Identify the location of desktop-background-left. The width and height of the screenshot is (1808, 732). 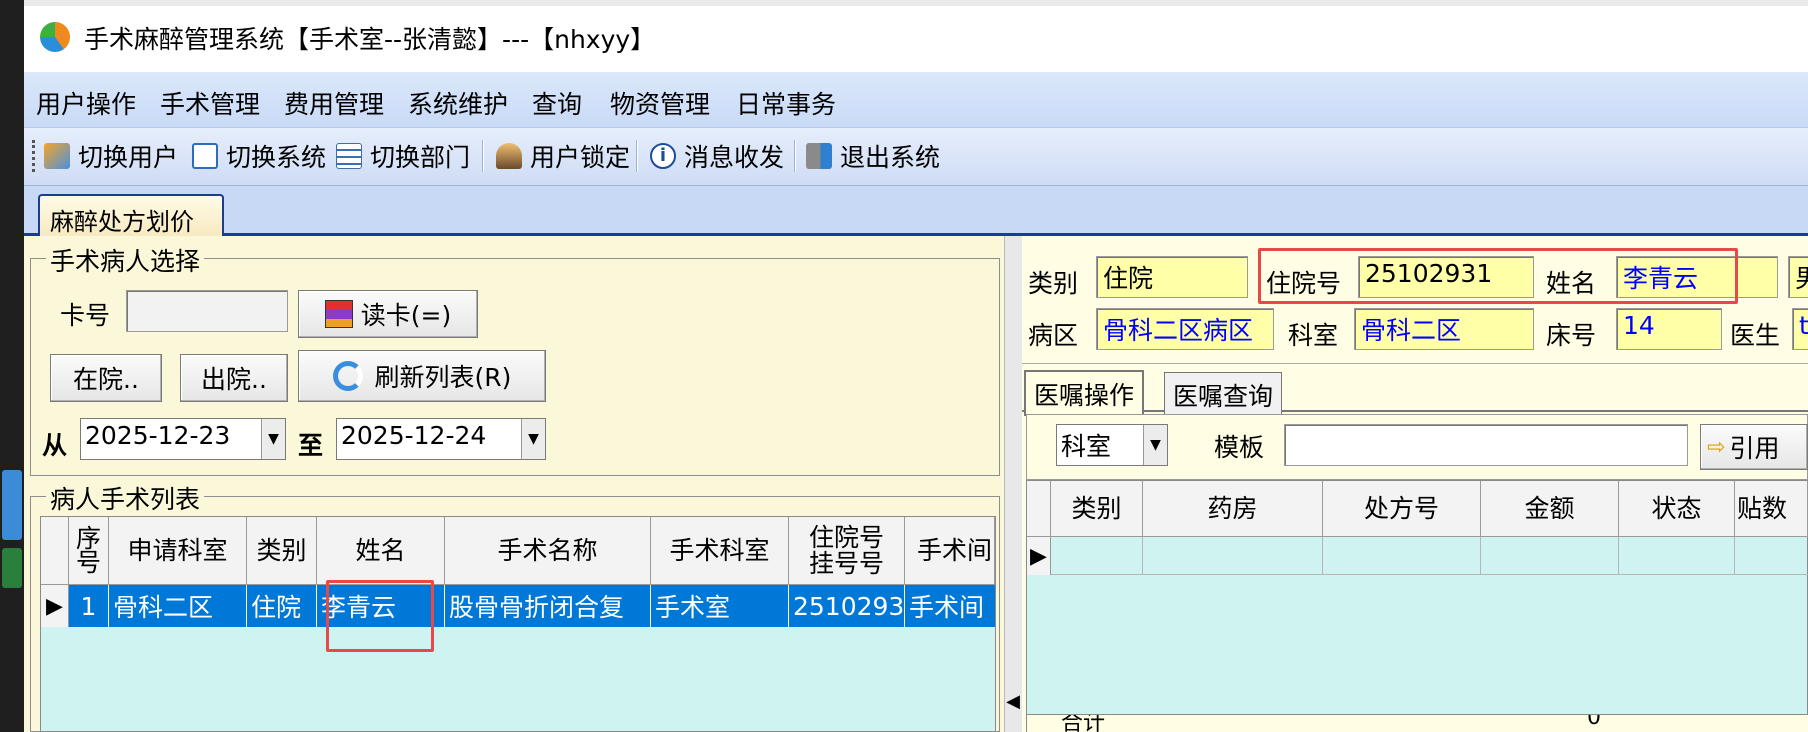
(12, 366).